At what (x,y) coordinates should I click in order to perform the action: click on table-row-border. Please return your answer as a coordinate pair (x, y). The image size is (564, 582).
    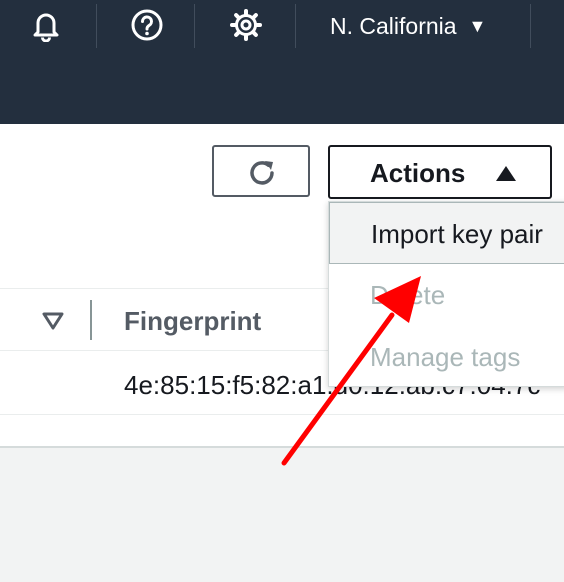
    Looking at the image, I should click on (282, 414).